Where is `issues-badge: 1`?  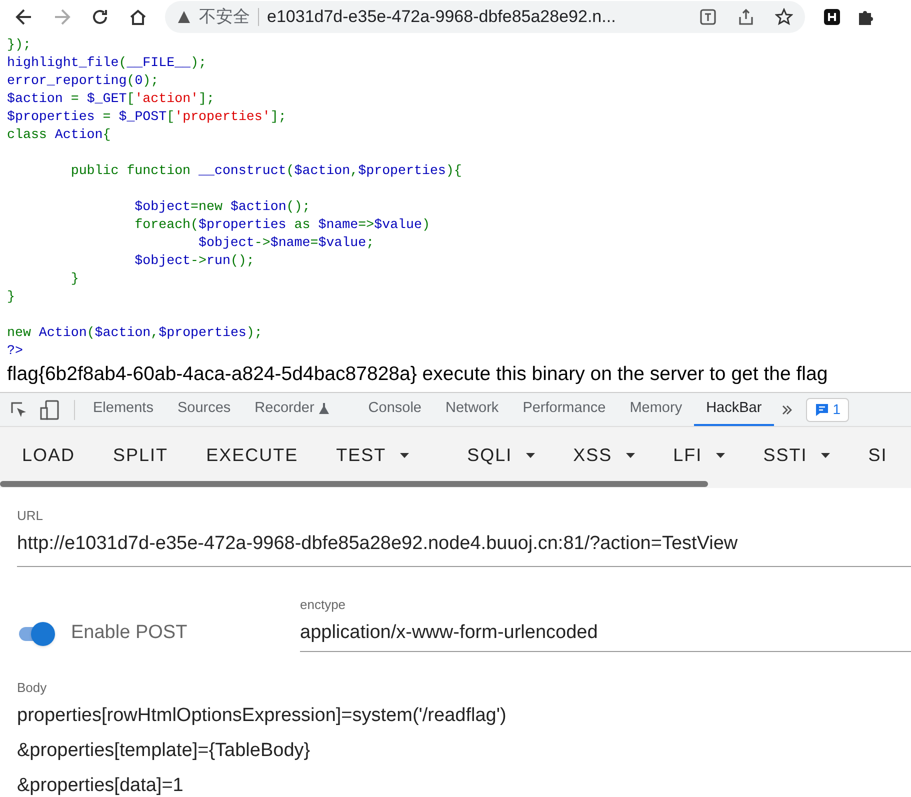
issues-badge: 1 is located at coordinates (828, 410).